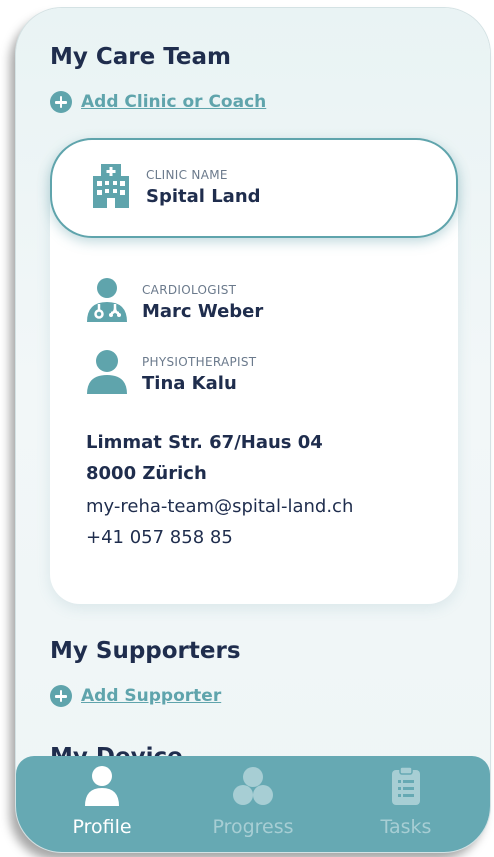 The image size is (494, 857). I want to click on doctor-icon, so click(107, 302).